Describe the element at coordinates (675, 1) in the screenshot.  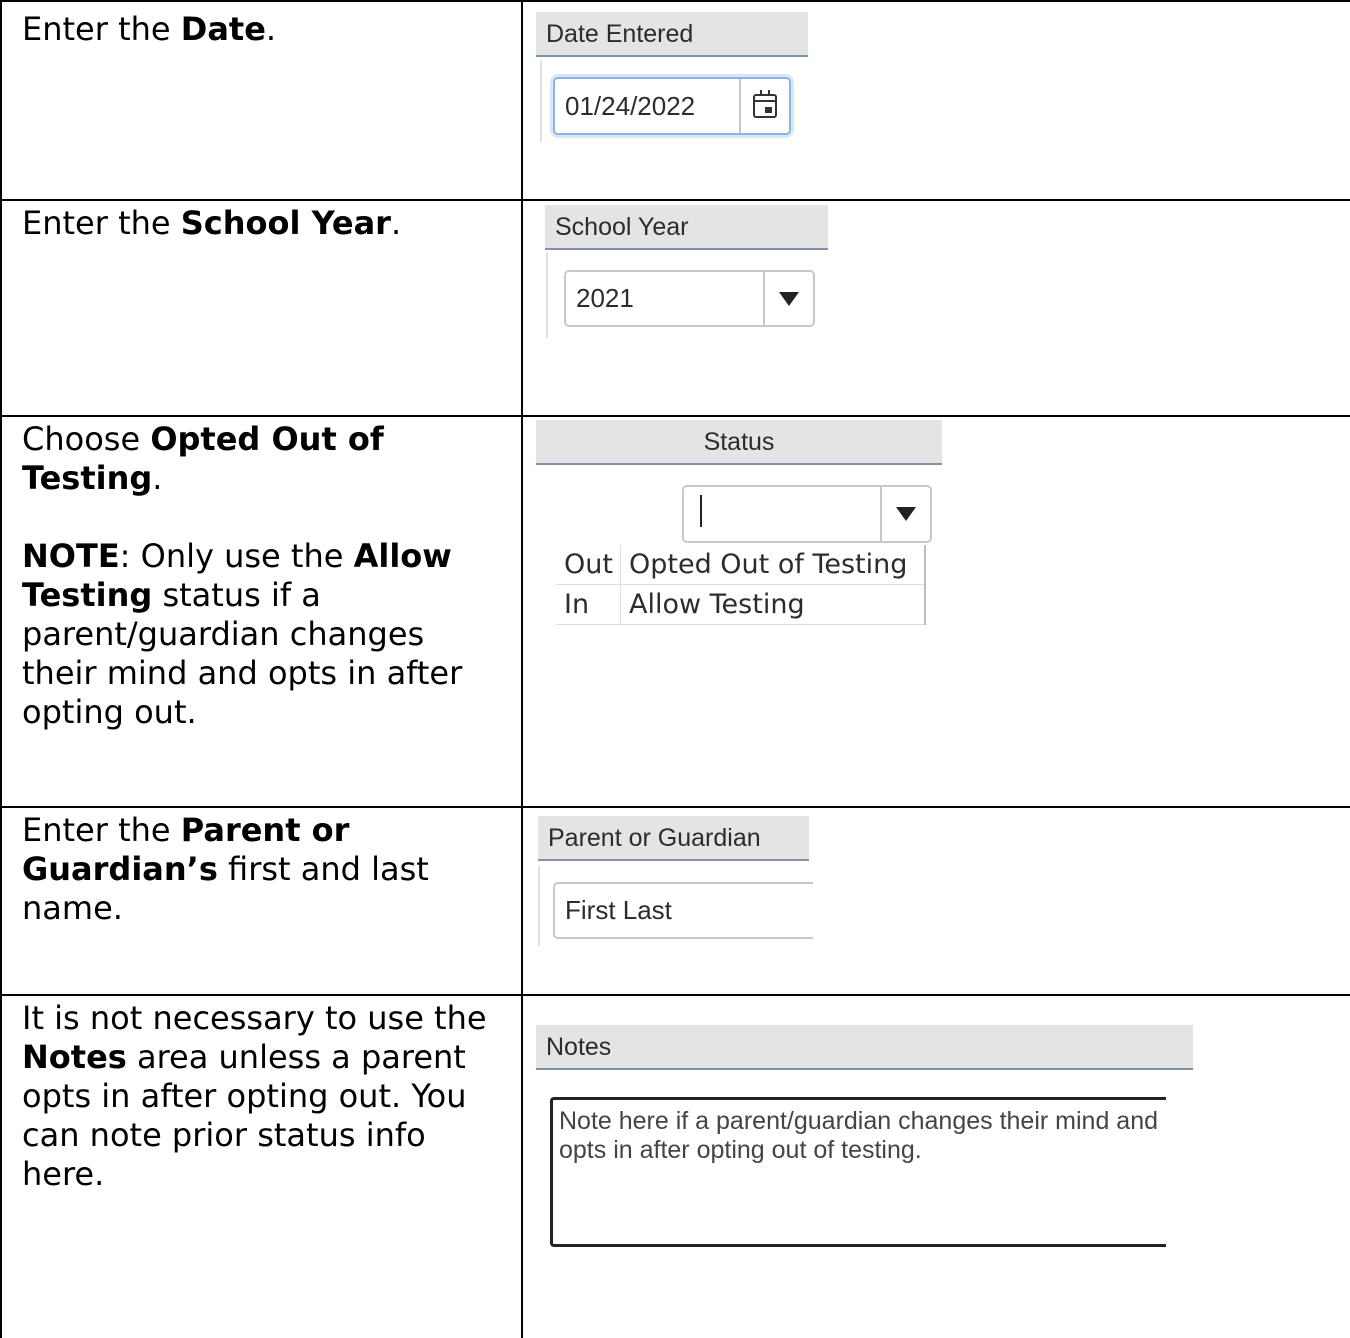
I see `table-border-top` at that location.